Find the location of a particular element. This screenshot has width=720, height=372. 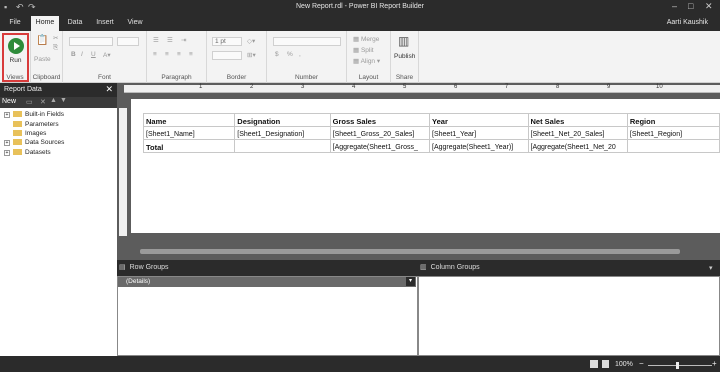

close-panel-icon: ✕ is located at coordinates (109, 89).